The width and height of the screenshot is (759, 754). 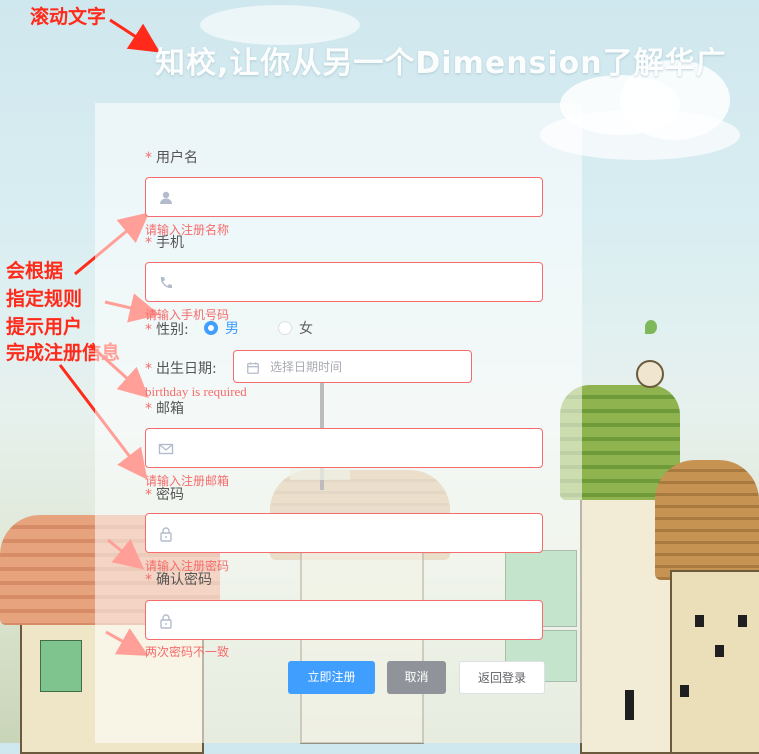 What do you see at coordinates (181, 369) in the screenshot?
I see `birthday-label: * 出生日期:` at bounding box center [181, 369].